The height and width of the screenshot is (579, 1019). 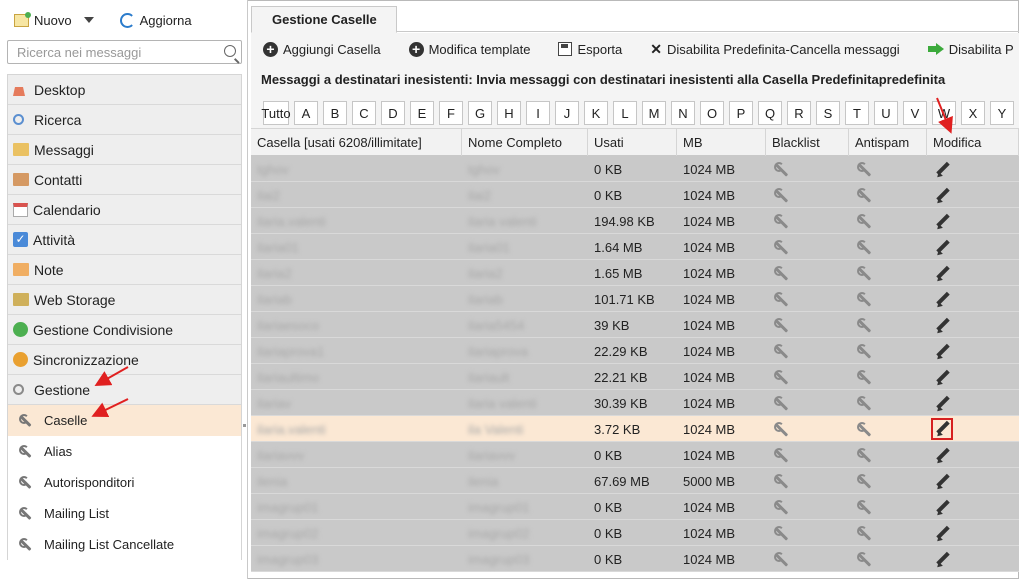 What do you see at coordinates (451, 113) in the screenshot?
I see `letter-filter-f: F` at bounding box center [451, 113].